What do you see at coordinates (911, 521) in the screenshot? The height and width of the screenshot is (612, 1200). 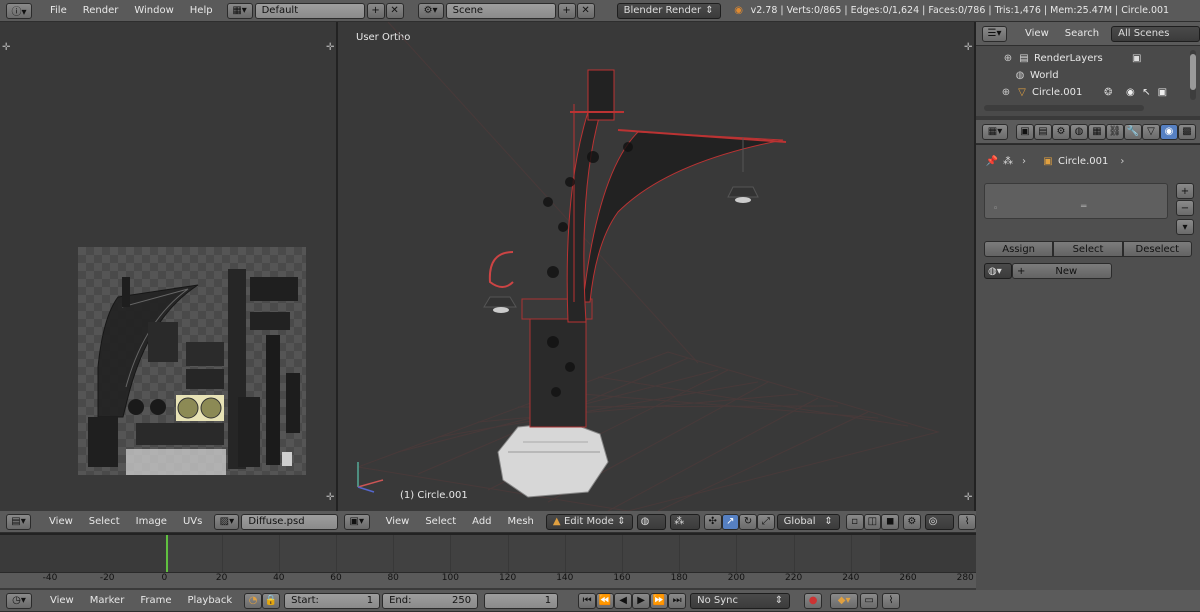 I see `limit-selection-icon: ⚙` at bounding box center [911, 521].